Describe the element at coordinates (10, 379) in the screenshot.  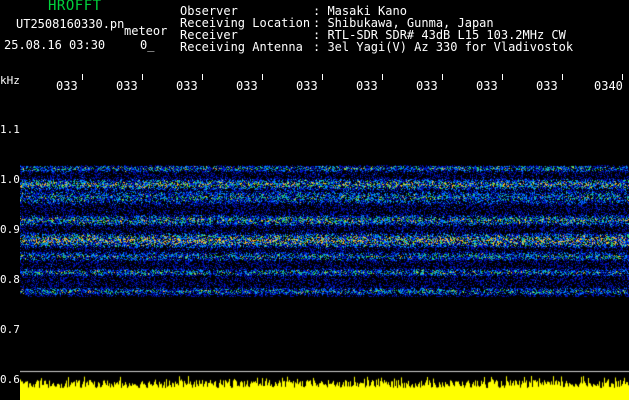
I see `y-tick-label: 0.6` at that location.